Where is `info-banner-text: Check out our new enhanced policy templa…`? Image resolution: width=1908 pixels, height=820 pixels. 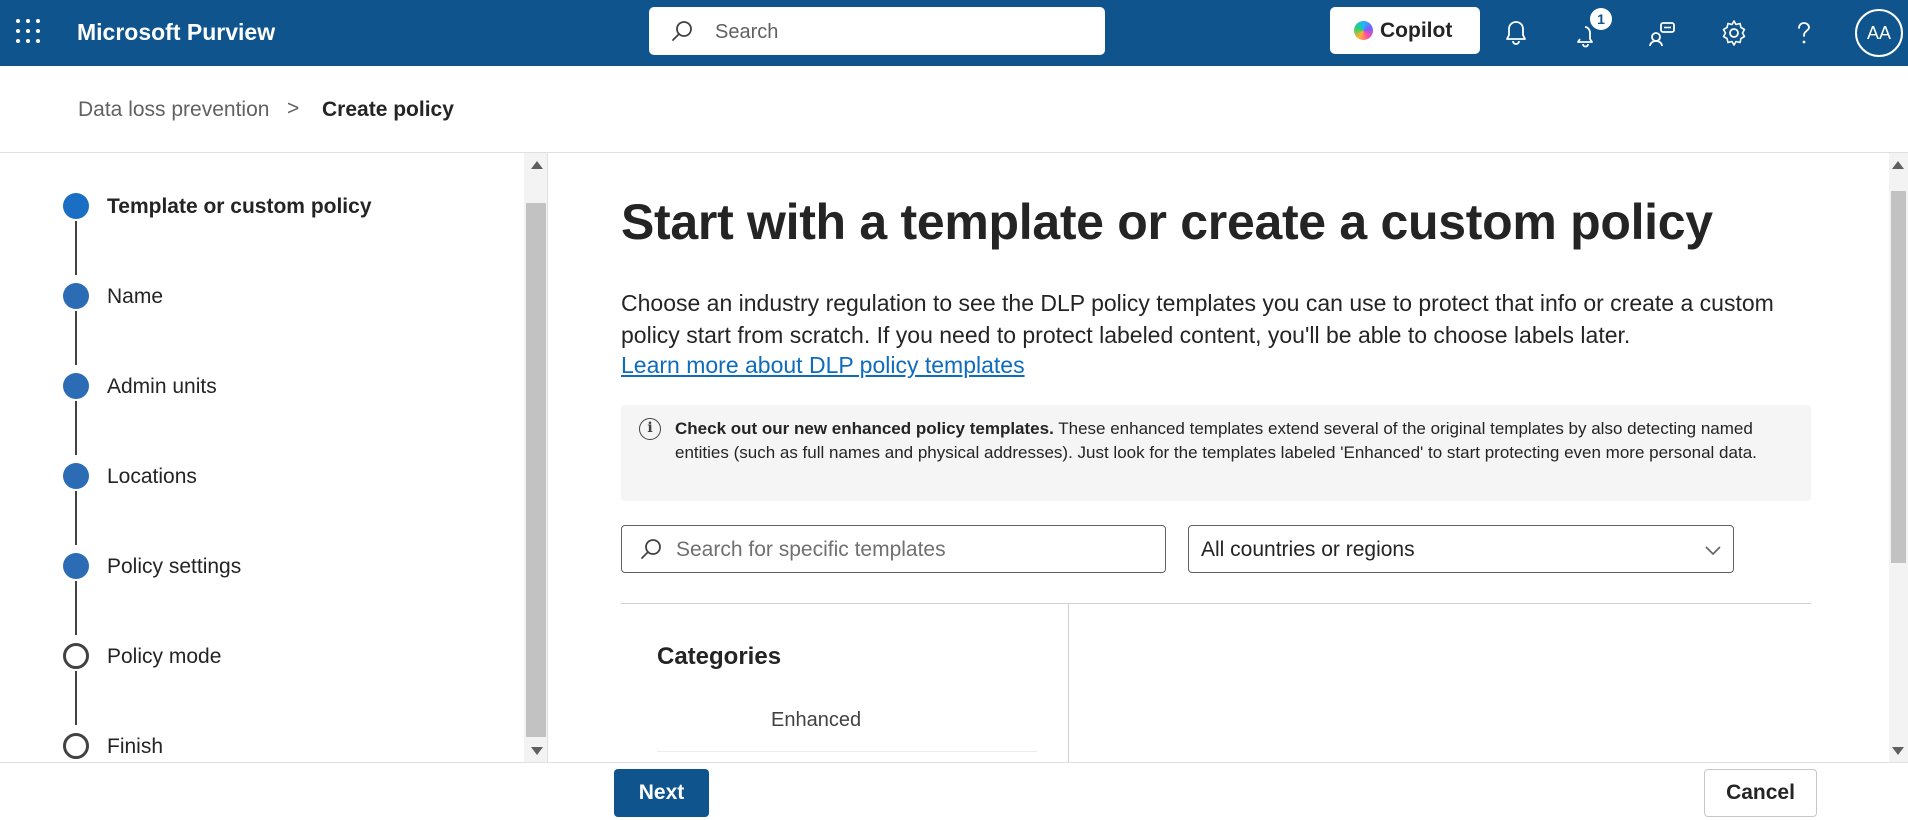 info-banner-text: Check out our new enhanced policy templa… is located at coordinates (1230, 441).